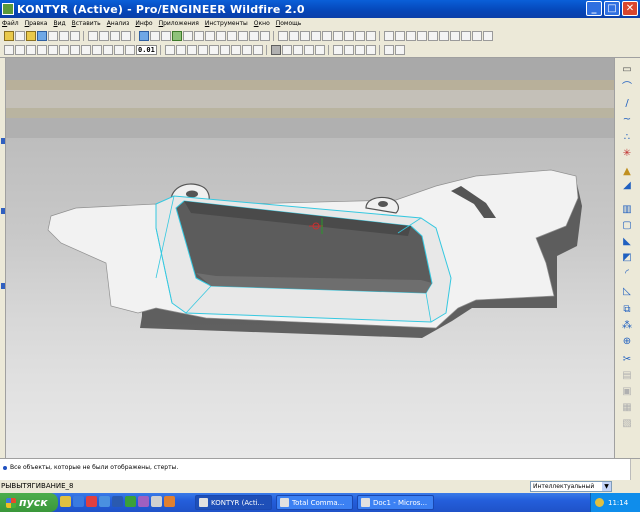 Image resolution: width=640 pixels, height=512 pixels. Describe the element at coordinates (606, 486) in the screenshot. I see `chevron-down-icon: ▼` at that location.